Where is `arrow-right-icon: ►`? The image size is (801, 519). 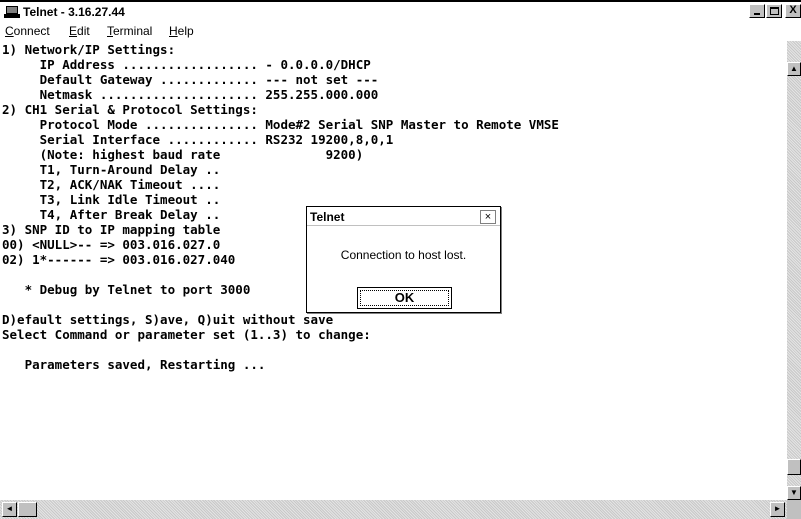 arrow-right-icon: ► is located at coordinates (777, 508).